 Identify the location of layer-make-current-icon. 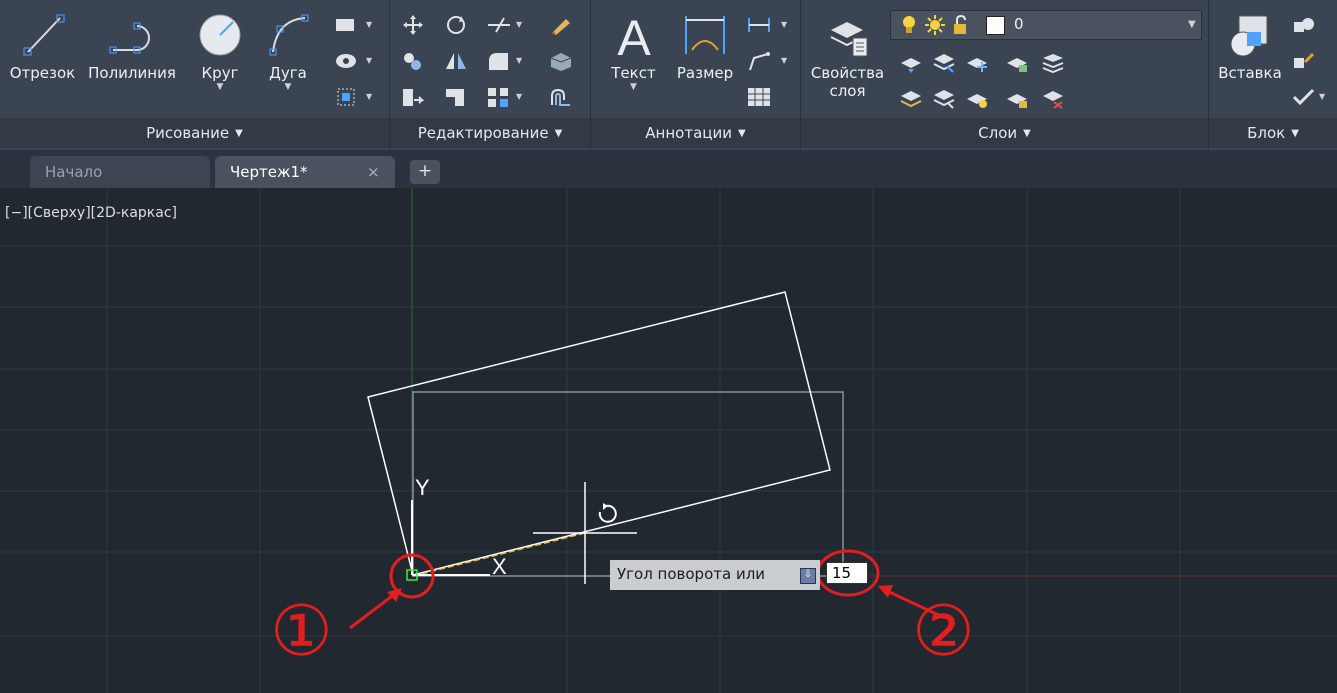
(911, 63).